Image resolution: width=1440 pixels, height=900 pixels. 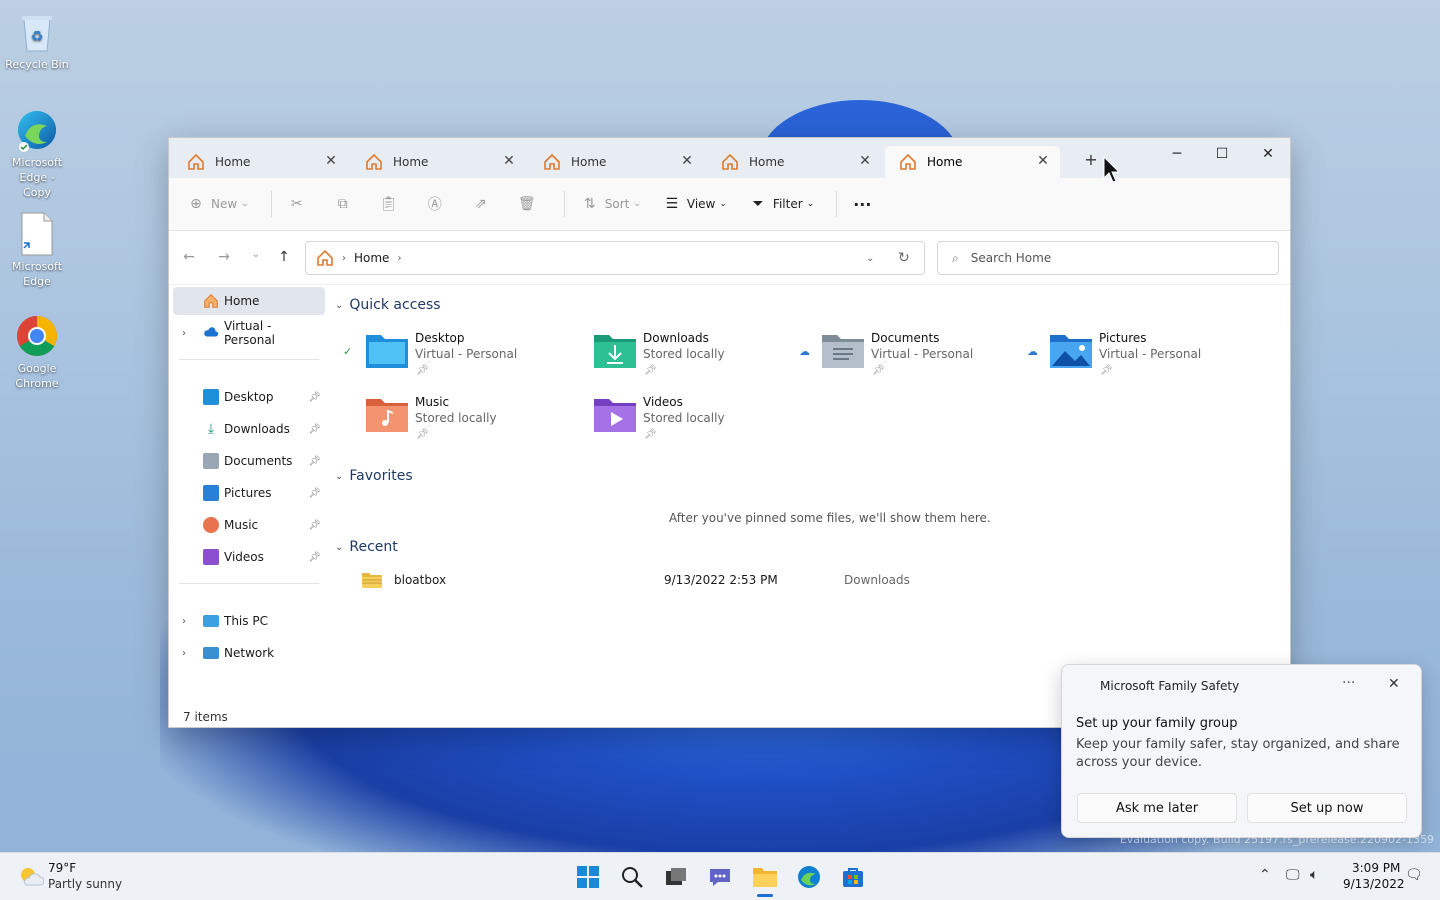 What do you see at coordinates (438, 204) in the screenshot?
I see `rename-button: Ⓐ` at bounding box center [438, 204].